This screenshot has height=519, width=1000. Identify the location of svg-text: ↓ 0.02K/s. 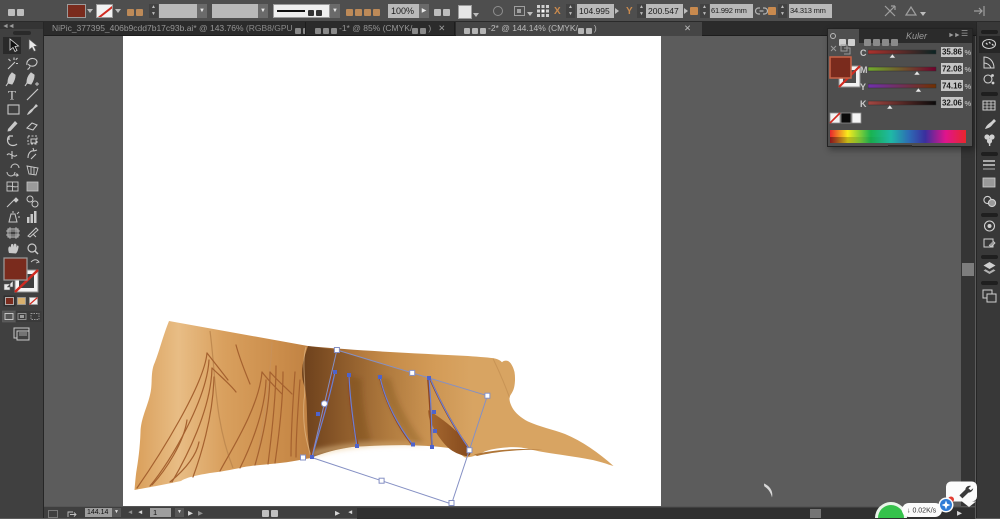
(922, 511).